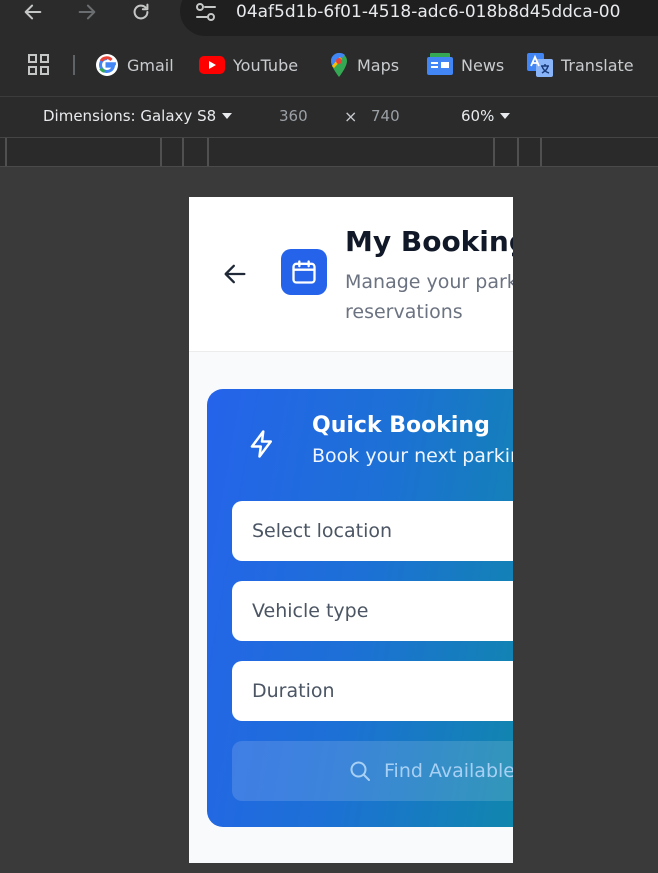 Image resolution: width=658 pixels, height=873 pixels. I want to click on duration-placeholder: Duration, so click(293, 691).